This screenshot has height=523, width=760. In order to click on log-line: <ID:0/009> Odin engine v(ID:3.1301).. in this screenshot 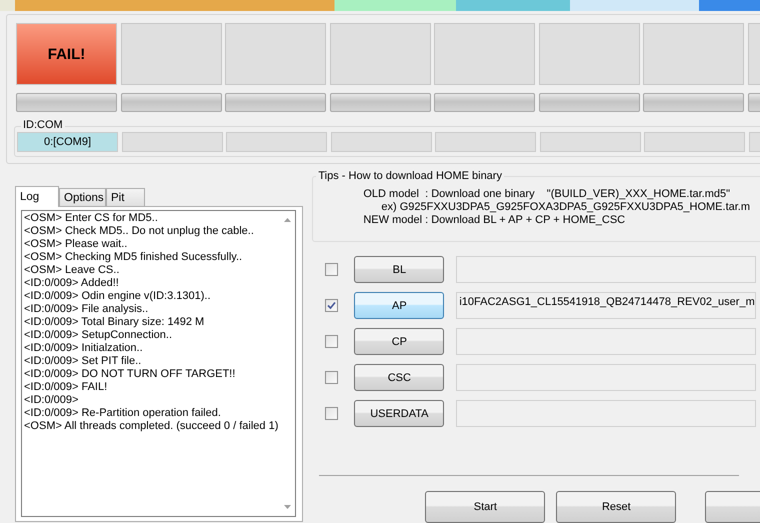, I will do `click(118, 296)`.